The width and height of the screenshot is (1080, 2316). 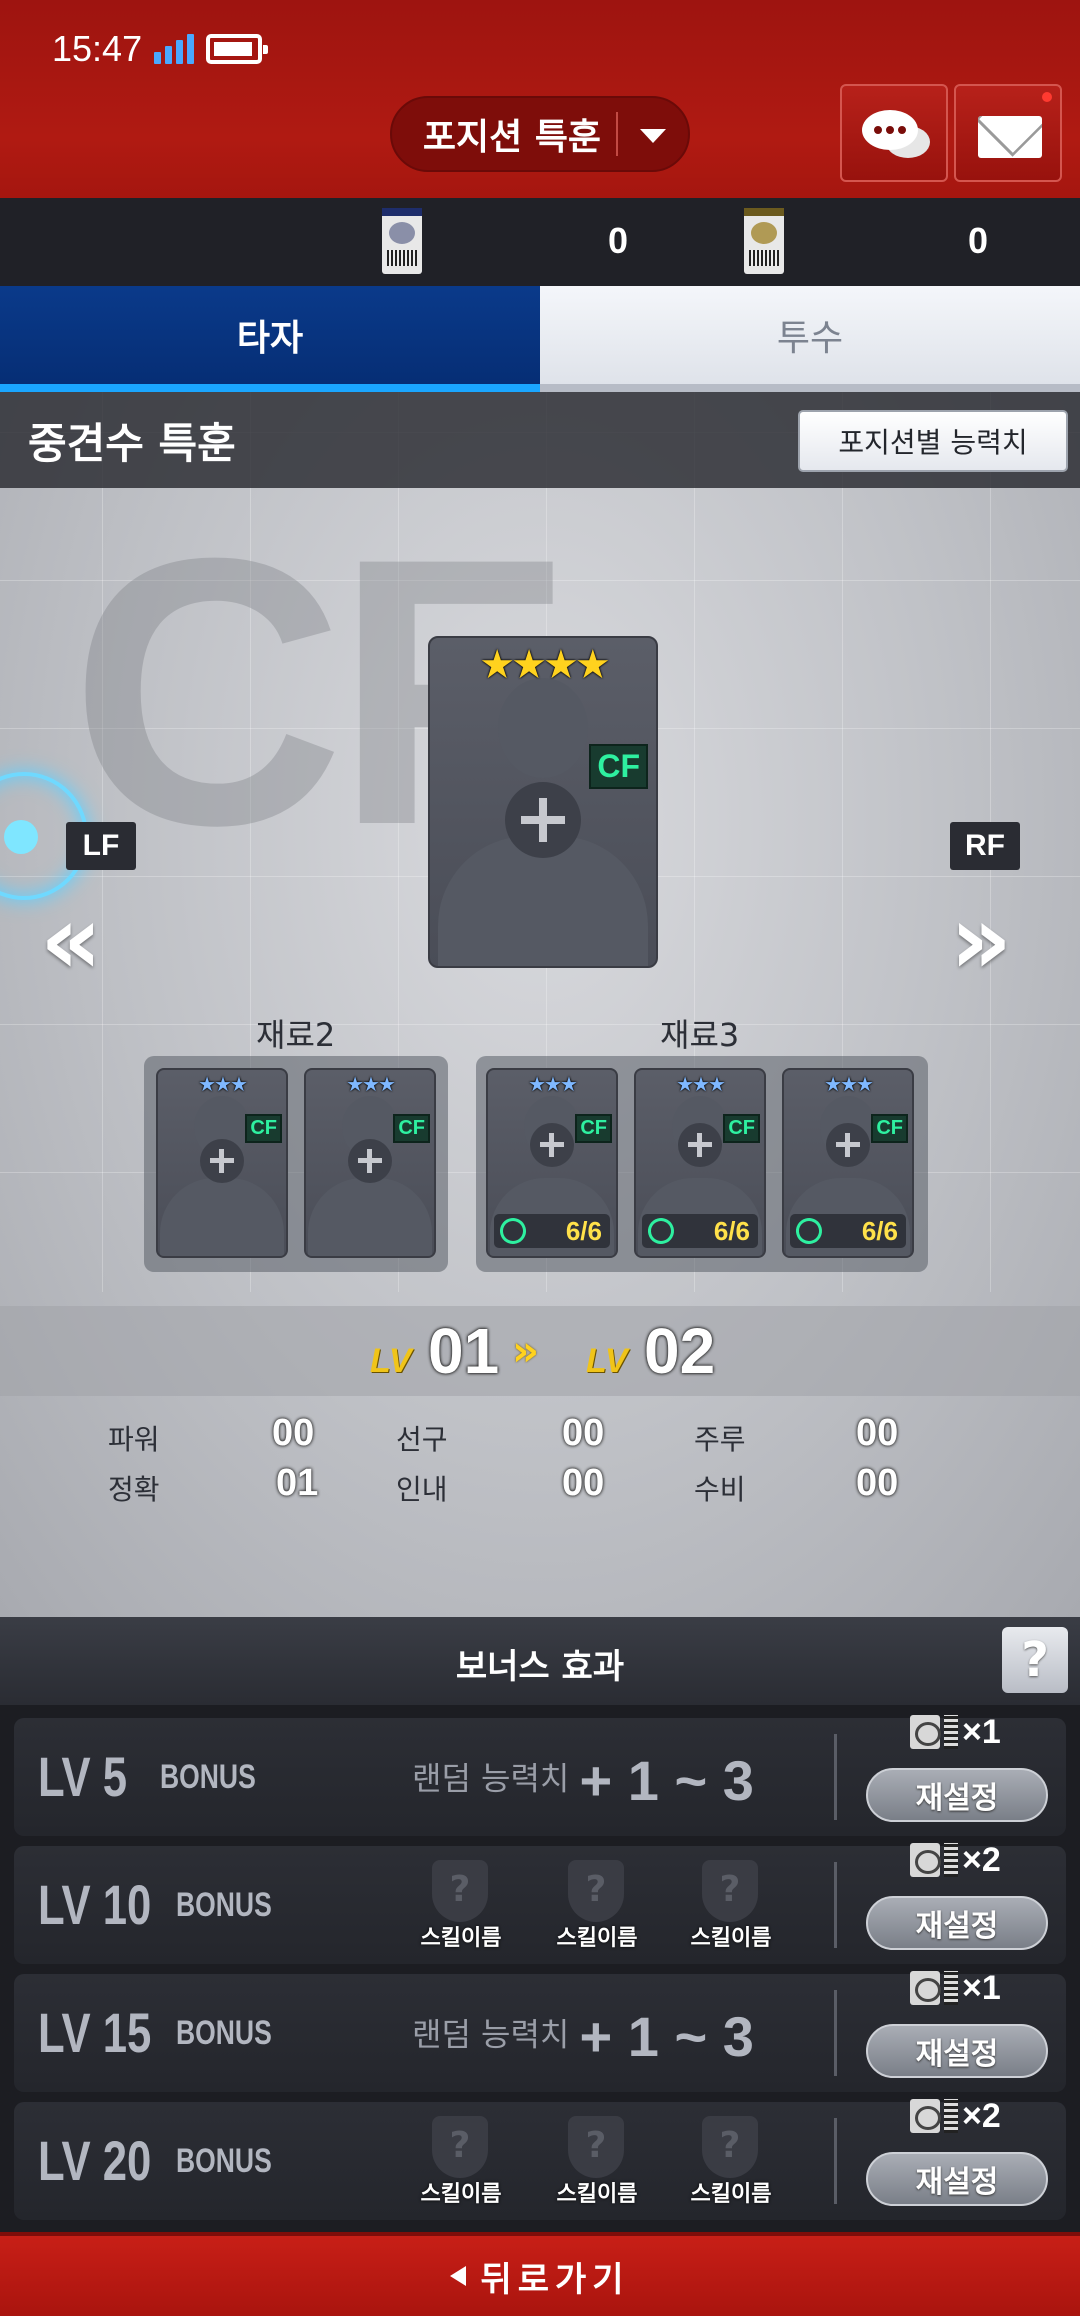 What do you see at coordinates (97, 48) in the screenshot?
I see `status-time: 15:47` at bounding box center [97, 48].